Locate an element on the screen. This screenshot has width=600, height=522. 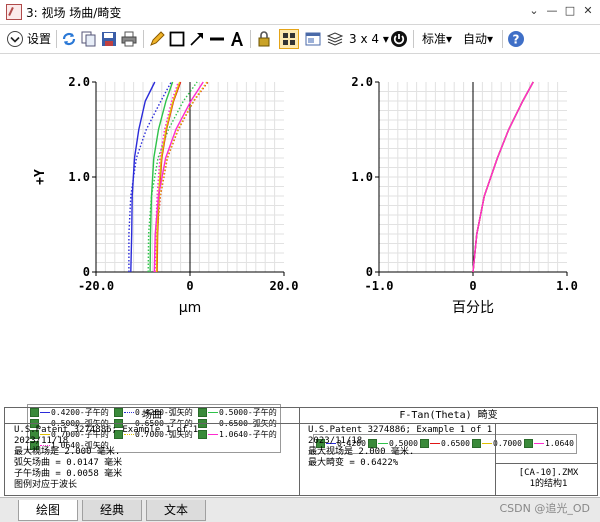
help-icon: ? is located at coordinates (516, 39).